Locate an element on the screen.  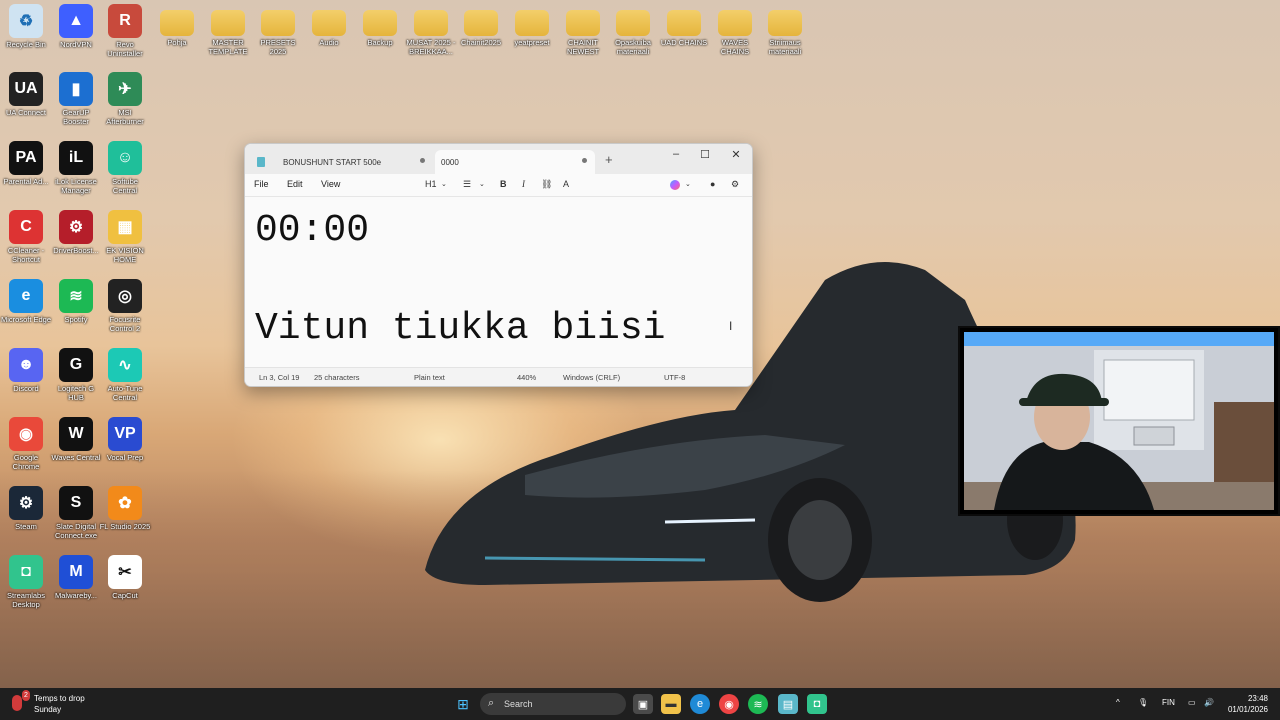
menu-file: File is located at coordinates (261, 184).